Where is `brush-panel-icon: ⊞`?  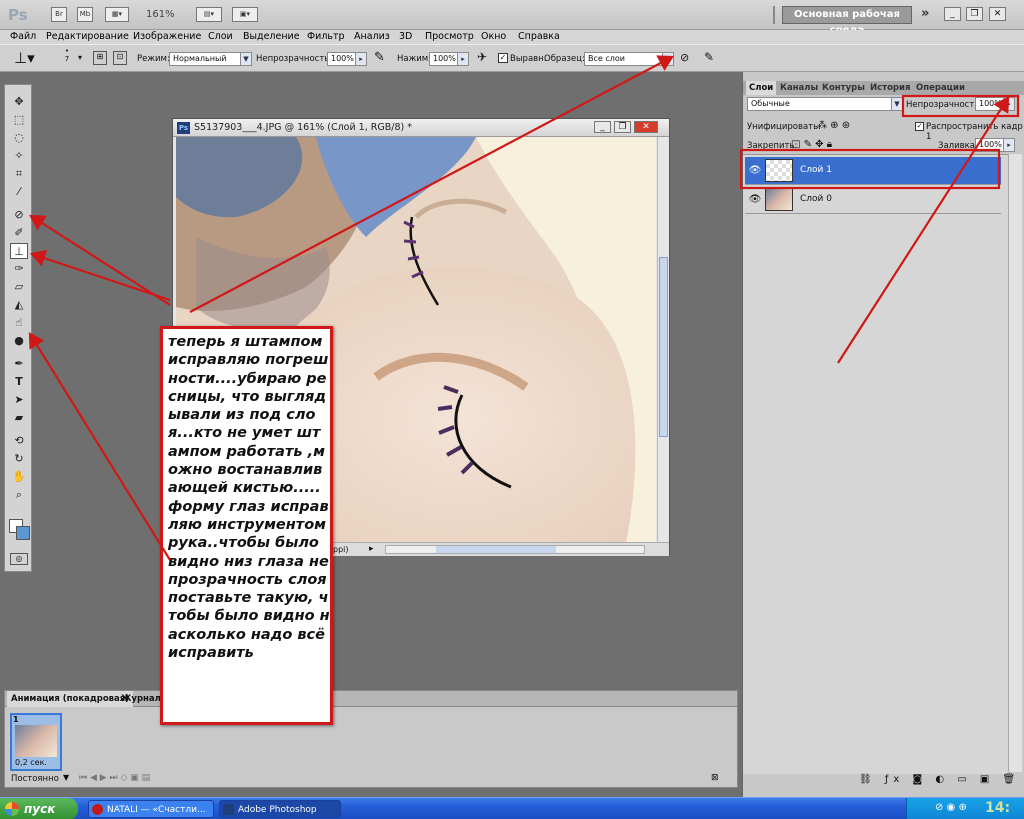 brush-panel-icon: ⊞ is located at coordinates (100, 58).